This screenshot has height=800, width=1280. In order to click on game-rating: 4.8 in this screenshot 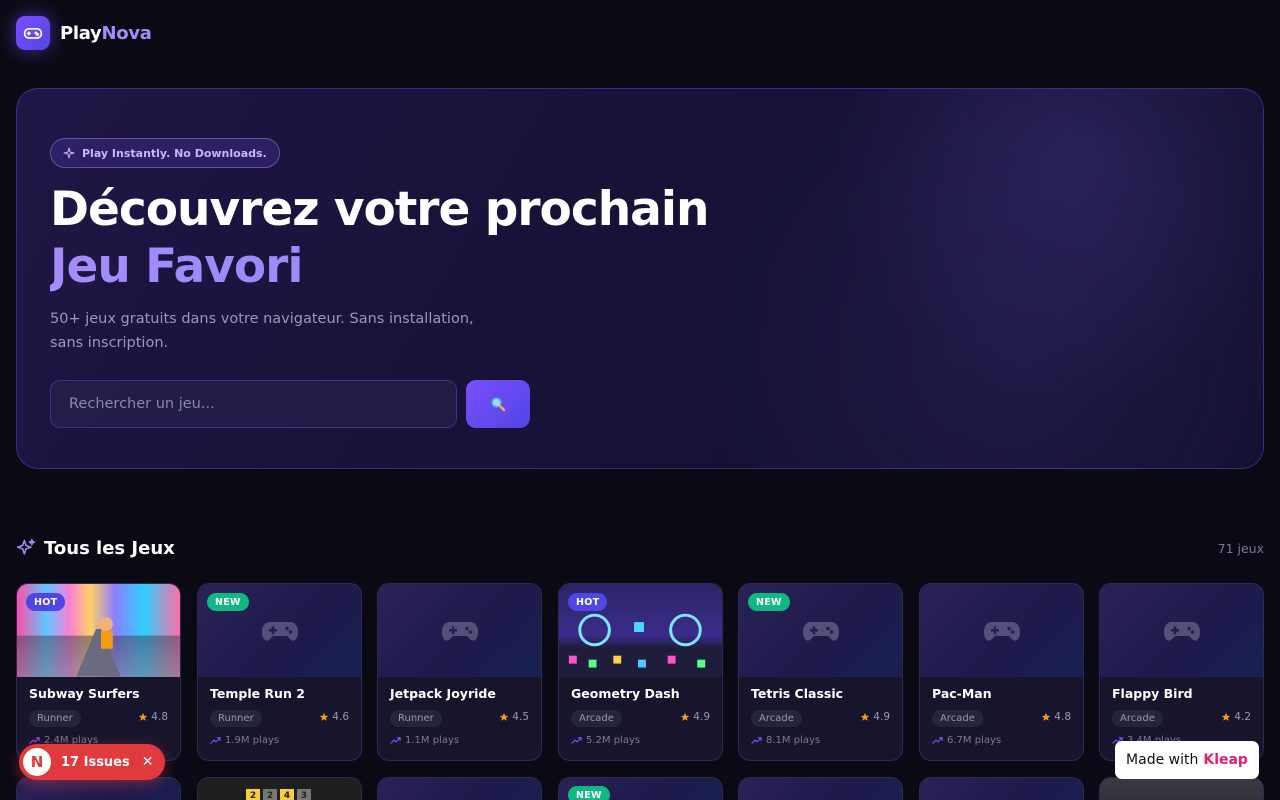, I will do `click(1056, 717)`.